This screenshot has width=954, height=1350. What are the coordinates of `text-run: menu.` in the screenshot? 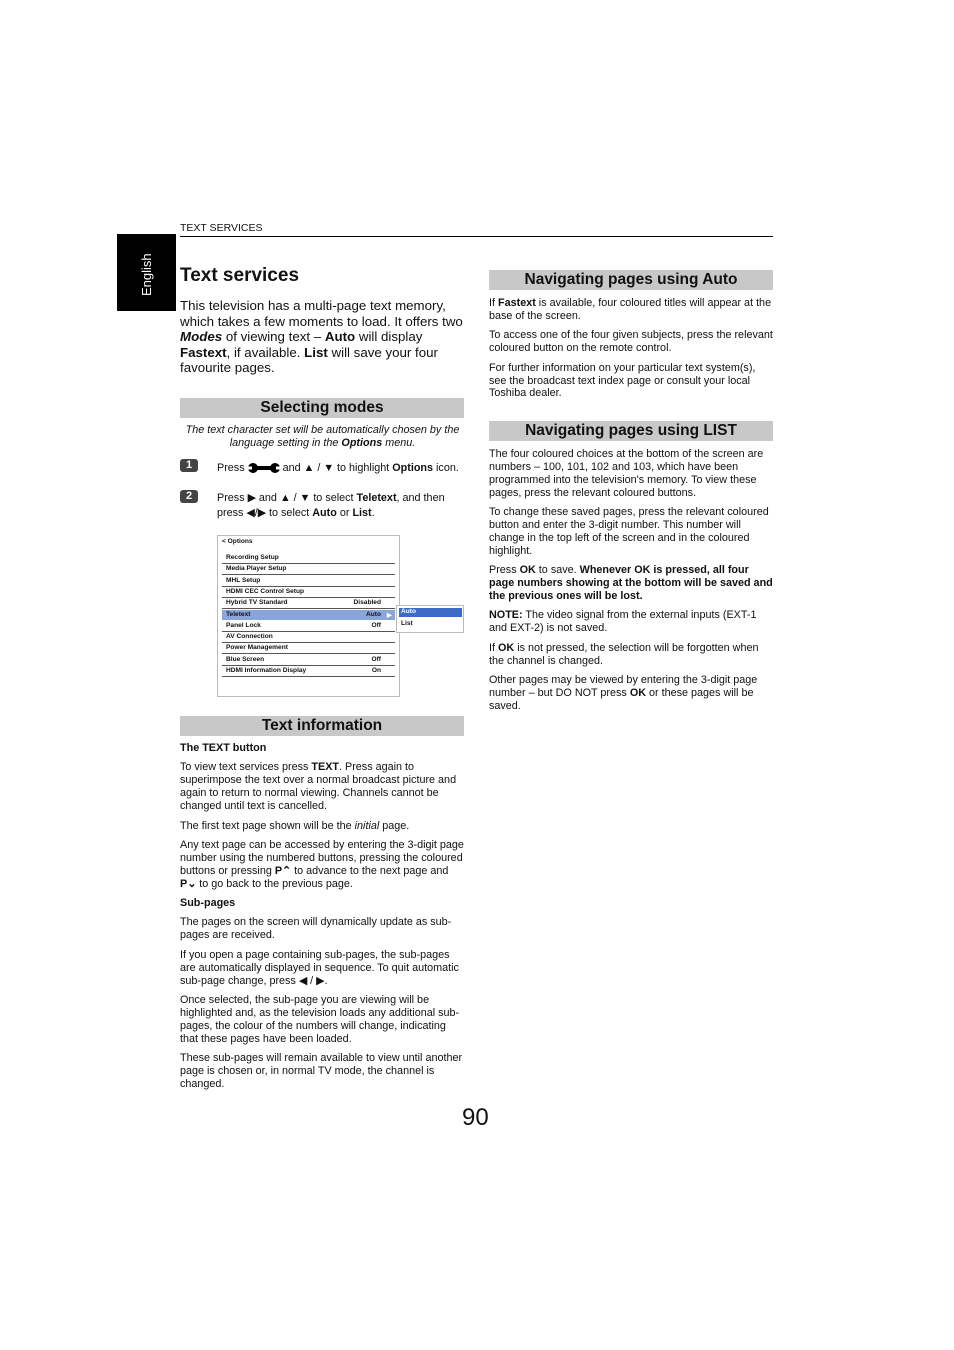 It's located at (399, 443).